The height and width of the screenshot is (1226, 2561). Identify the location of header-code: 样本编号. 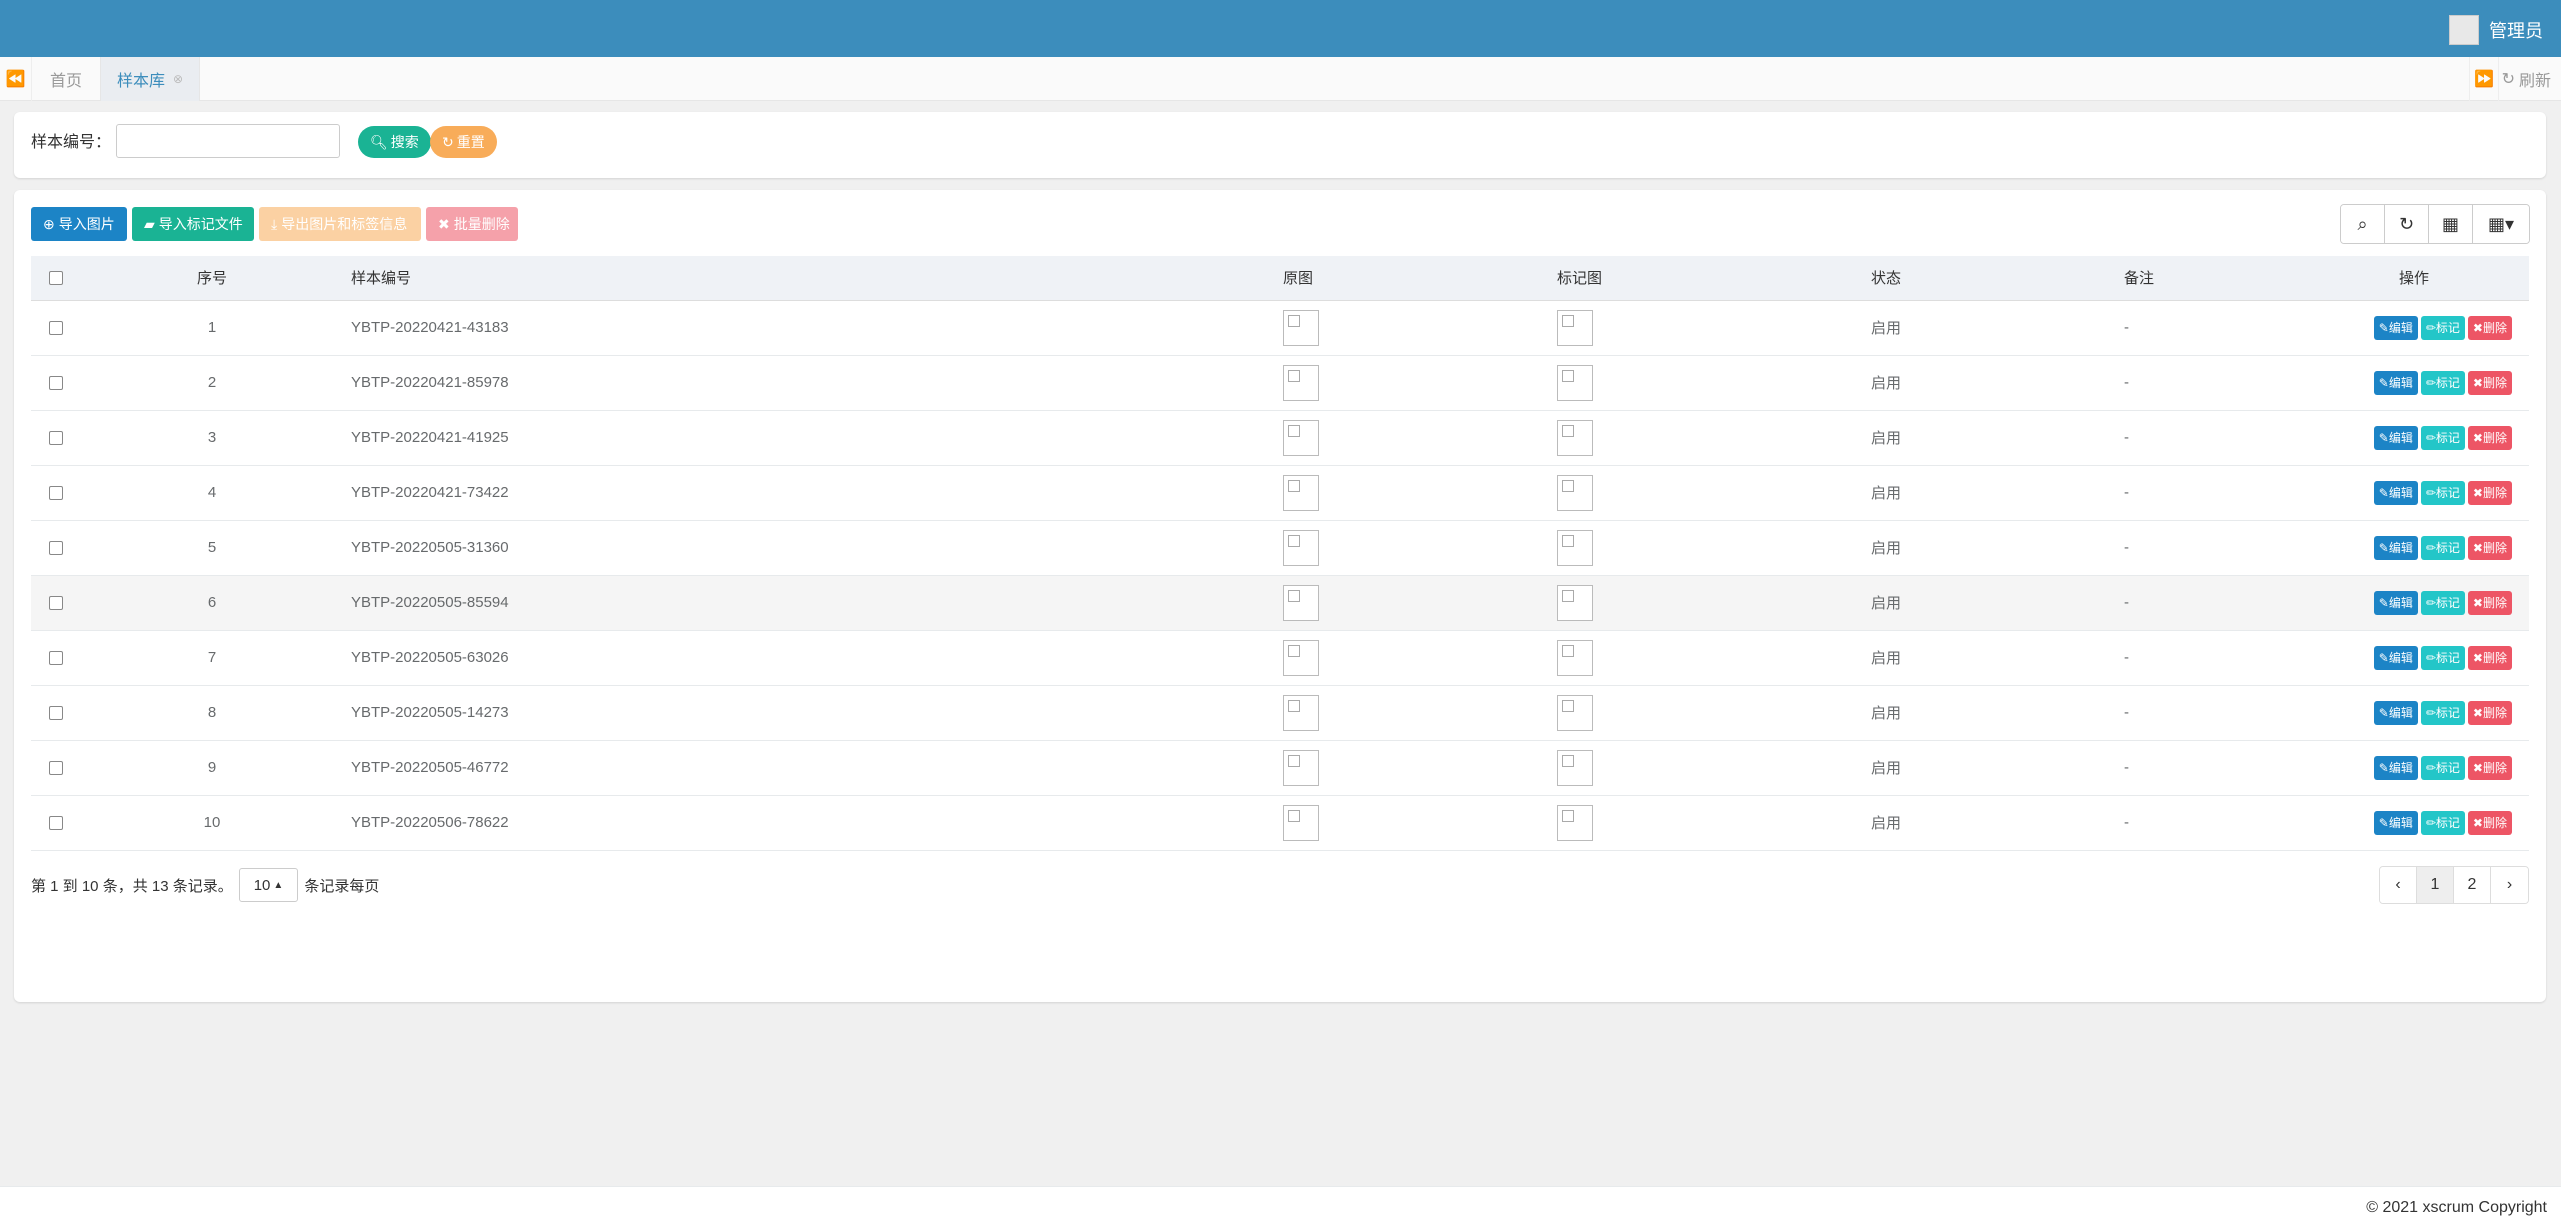
(809, 278).